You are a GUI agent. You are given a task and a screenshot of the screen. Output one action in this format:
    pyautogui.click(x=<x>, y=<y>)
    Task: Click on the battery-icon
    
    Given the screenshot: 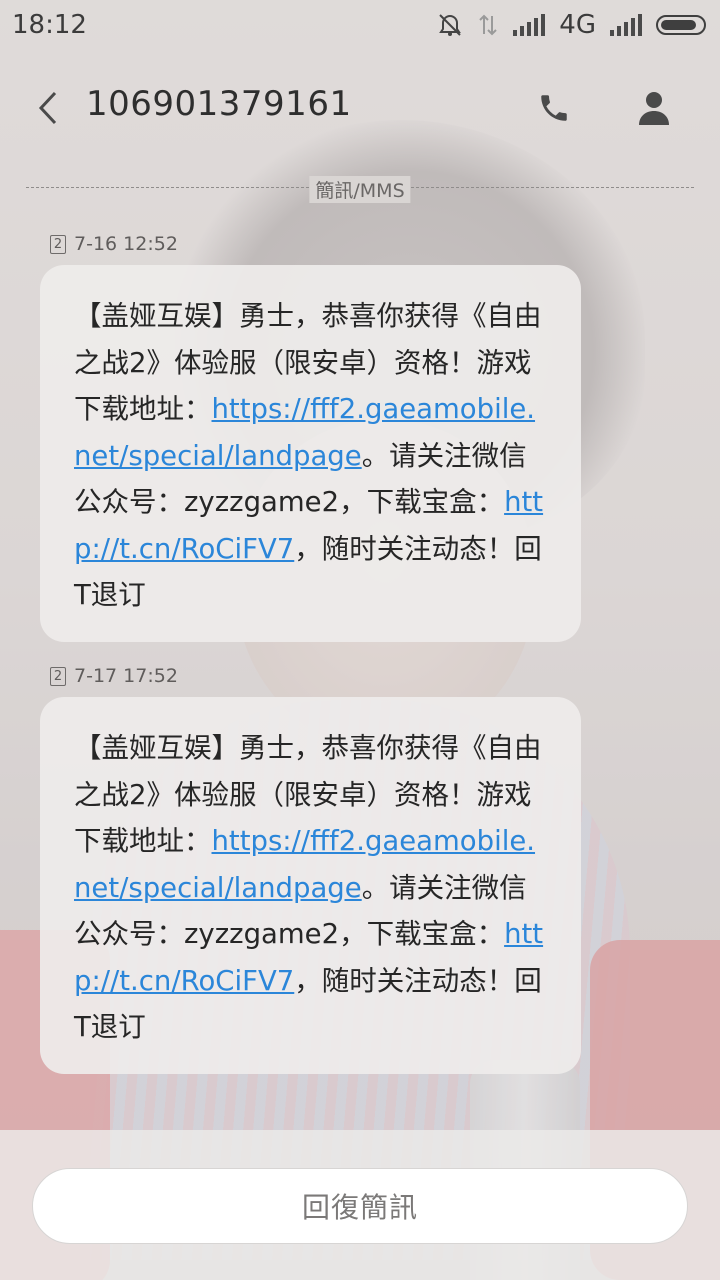 What is the action you would take?
    pyautogui.click(x=681, y=25)
    